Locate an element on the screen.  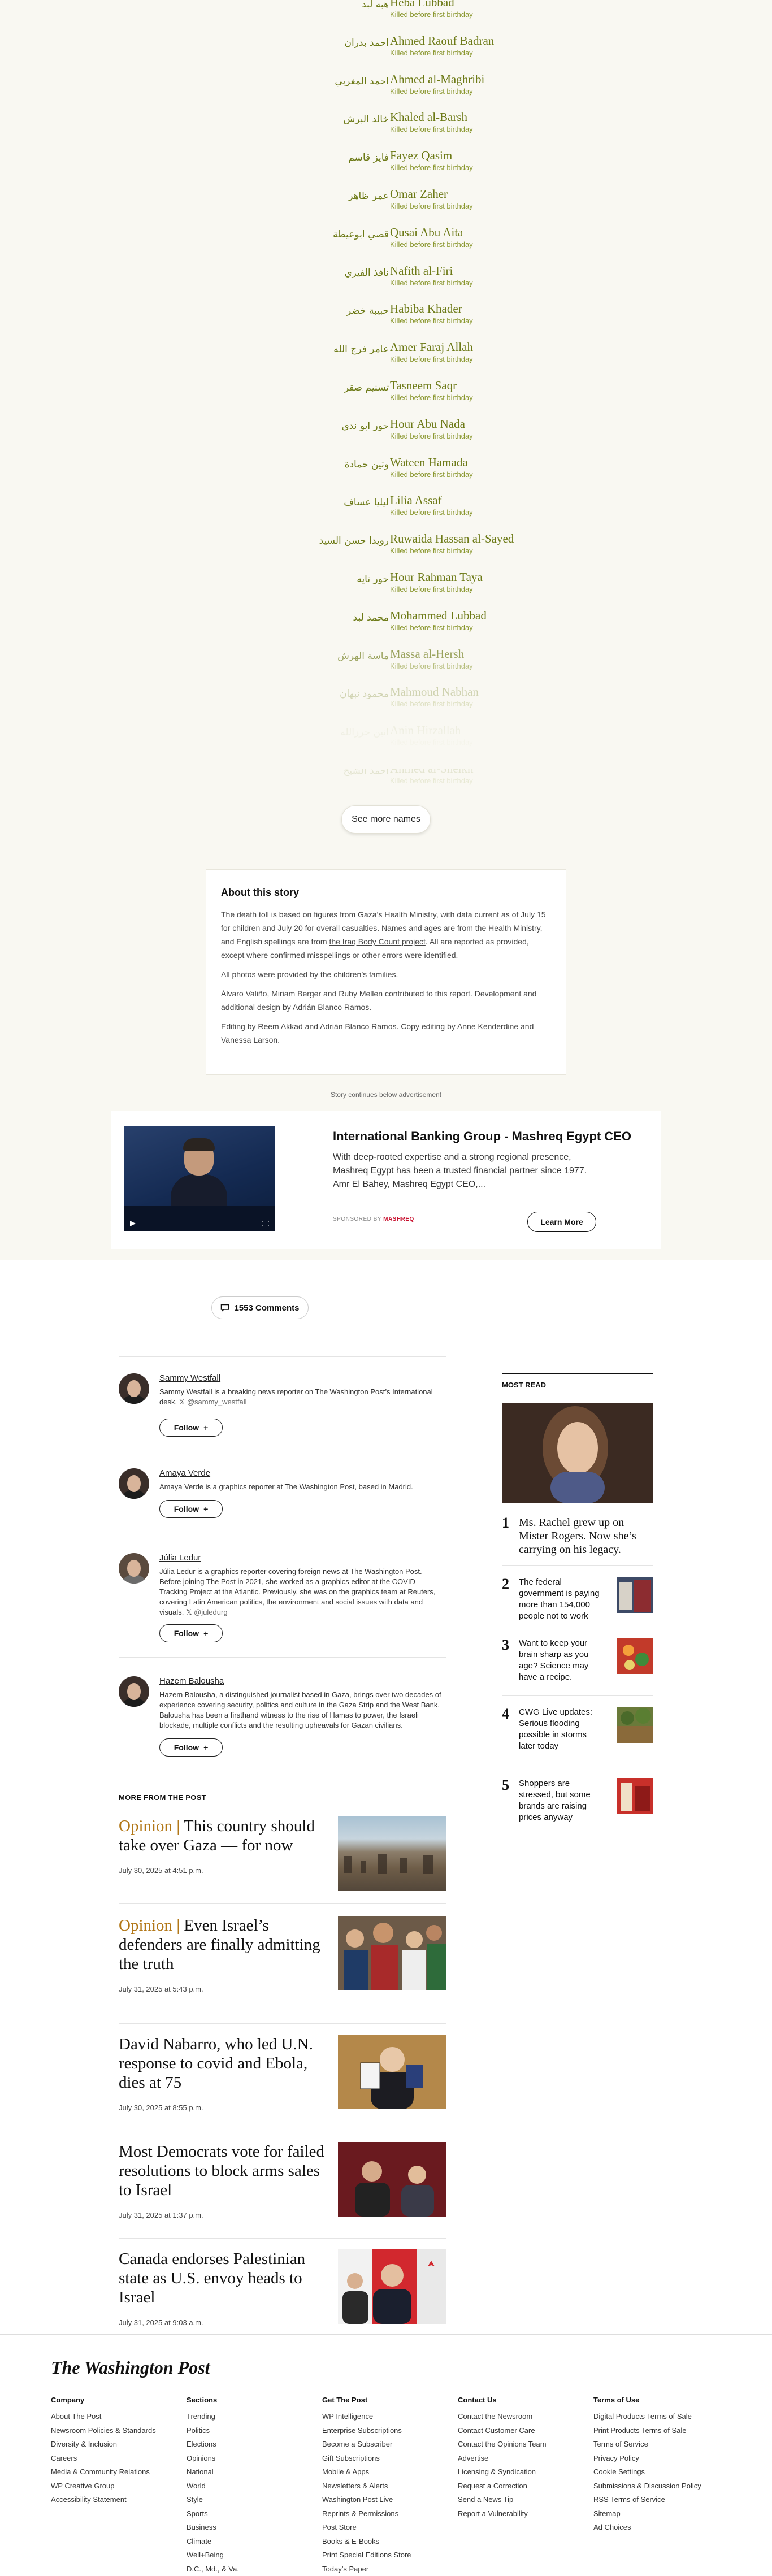
footer-link: Well+Being is located at coordinates (251, 2555).